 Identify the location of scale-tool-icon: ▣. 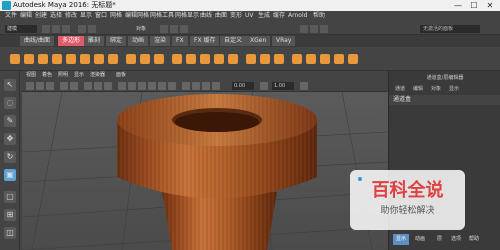
(10, 175).